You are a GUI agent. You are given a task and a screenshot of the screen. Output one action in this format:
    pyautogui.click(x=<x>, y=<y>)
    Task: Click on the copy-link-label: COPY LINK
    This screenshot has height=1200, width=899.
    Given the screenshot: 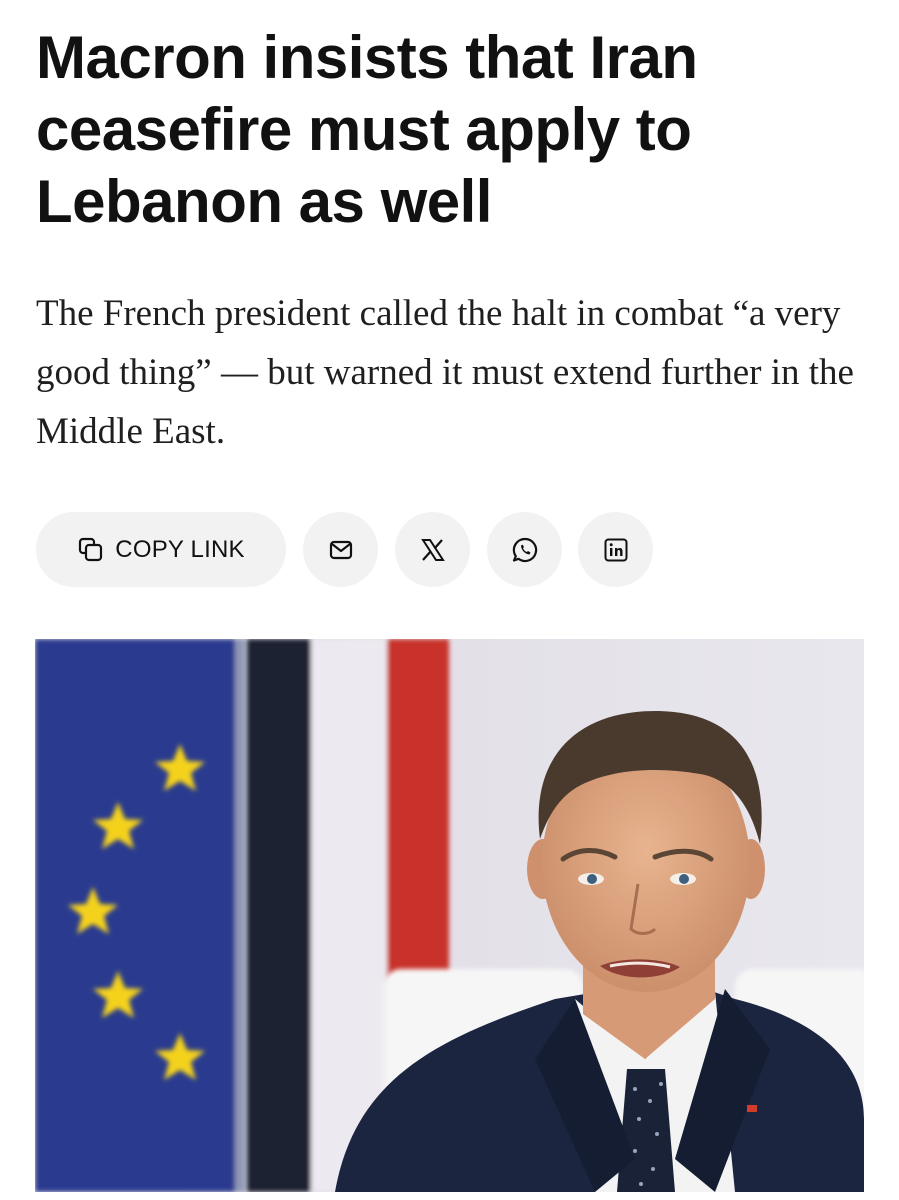 What is the action you would take?
    pyautogui.click(x=180, y=549)
    